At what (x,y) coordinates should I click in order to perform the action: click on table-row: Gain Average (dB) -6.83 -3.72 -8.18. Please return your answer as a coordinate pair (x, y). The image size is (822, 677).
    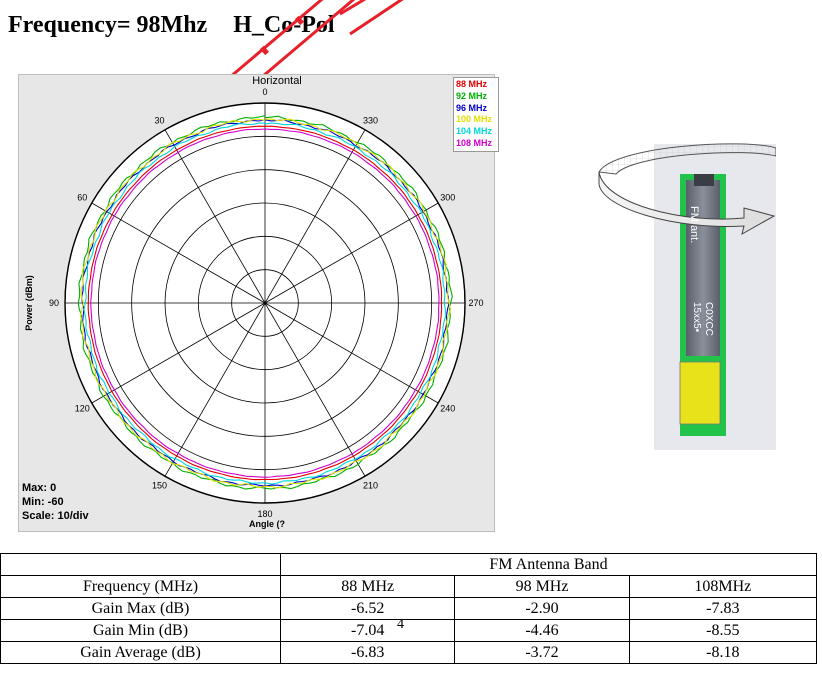
    Looking at the image, I should click on (409, 652).